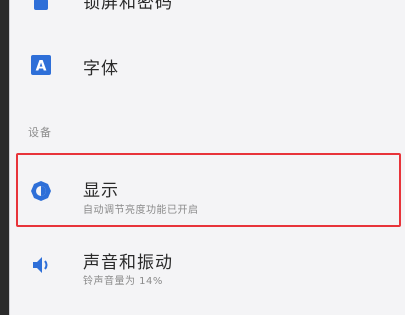  I want to click on lock-icon, so click(41, 7).